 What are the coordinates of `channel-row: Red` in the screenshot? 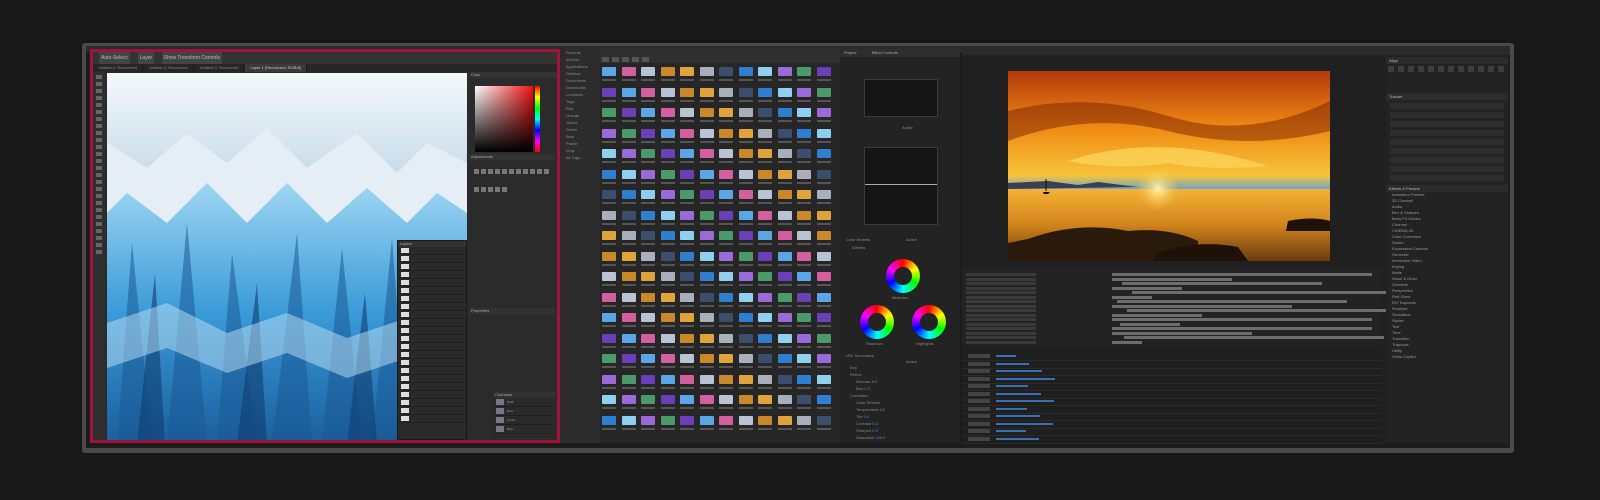 It's located at (524, 411).